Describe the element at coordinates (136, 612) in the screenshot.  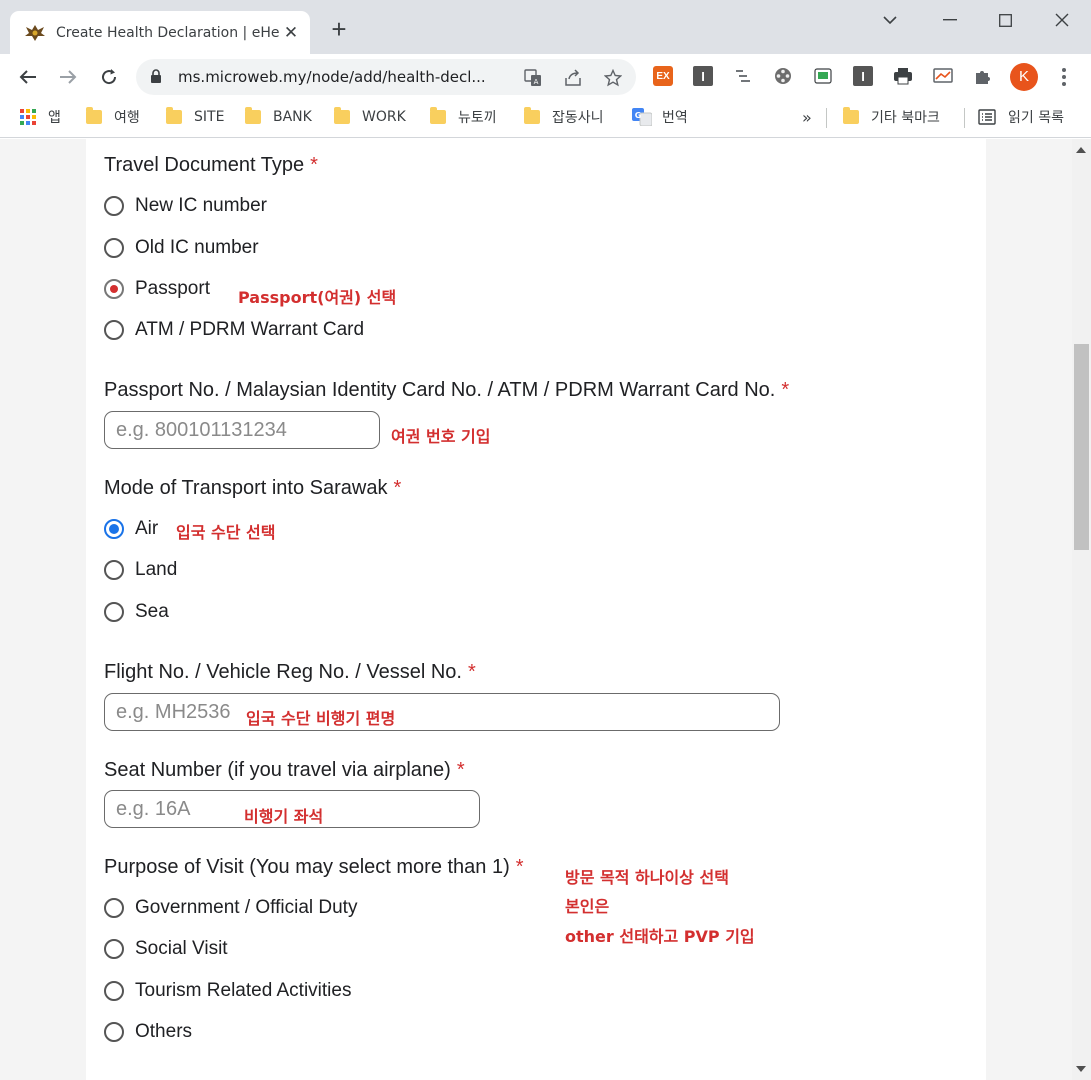
I see `radio-sea: Sea` at that location.